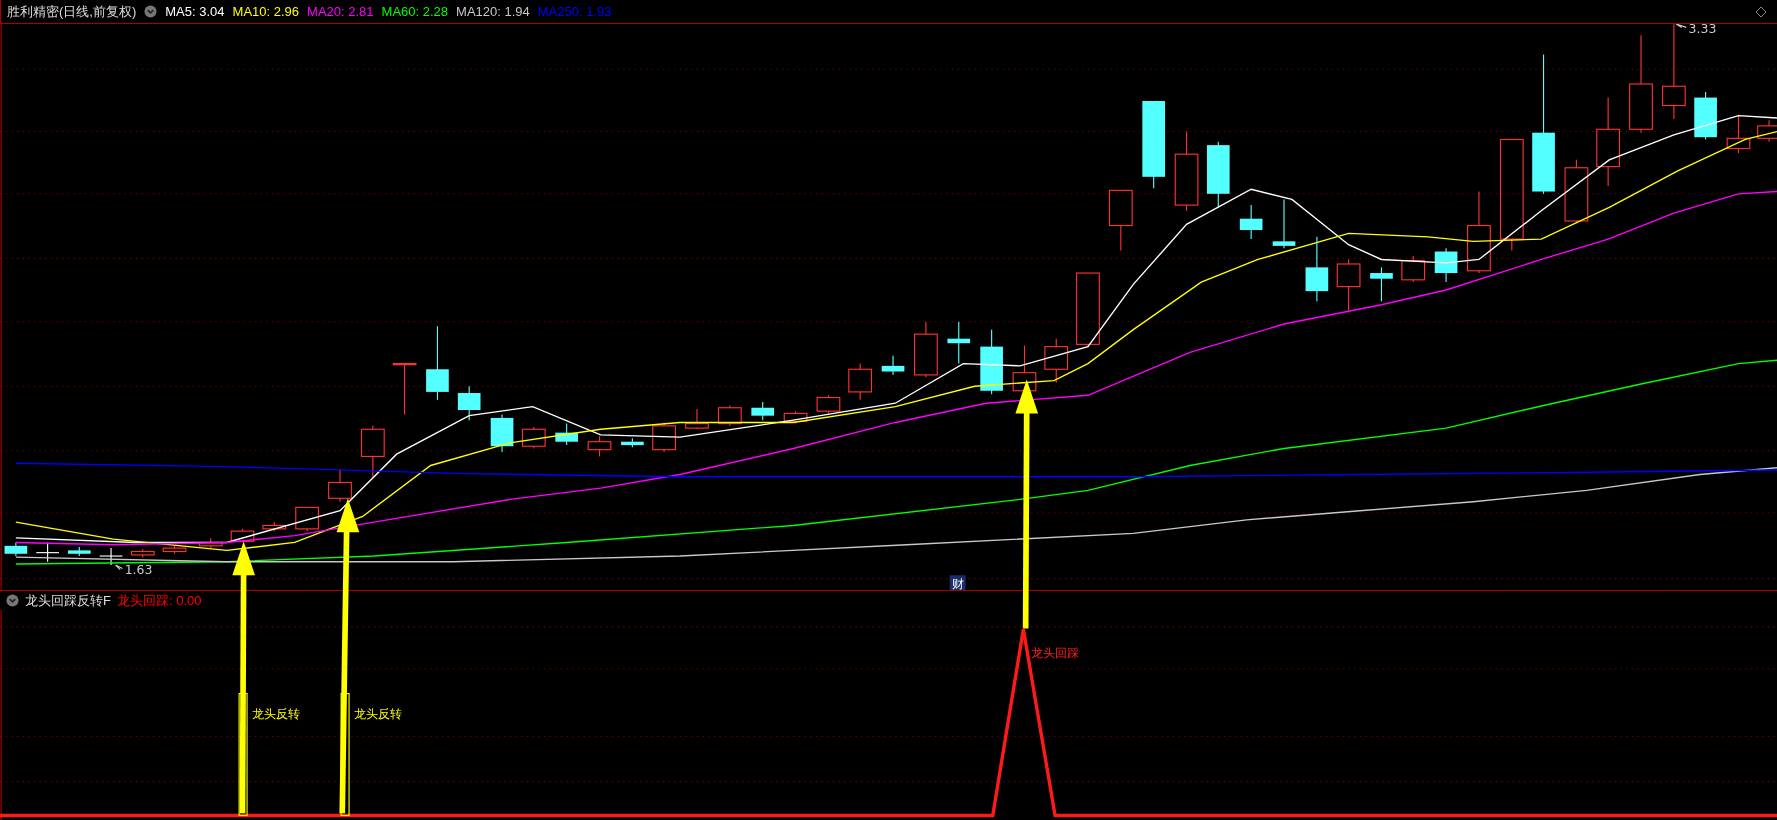 This screenshot has height=820, width=1777. Describe the element at coordinates (1055, 653) in the screenshot. I see `signal-label: 龙头回踩` at that location.